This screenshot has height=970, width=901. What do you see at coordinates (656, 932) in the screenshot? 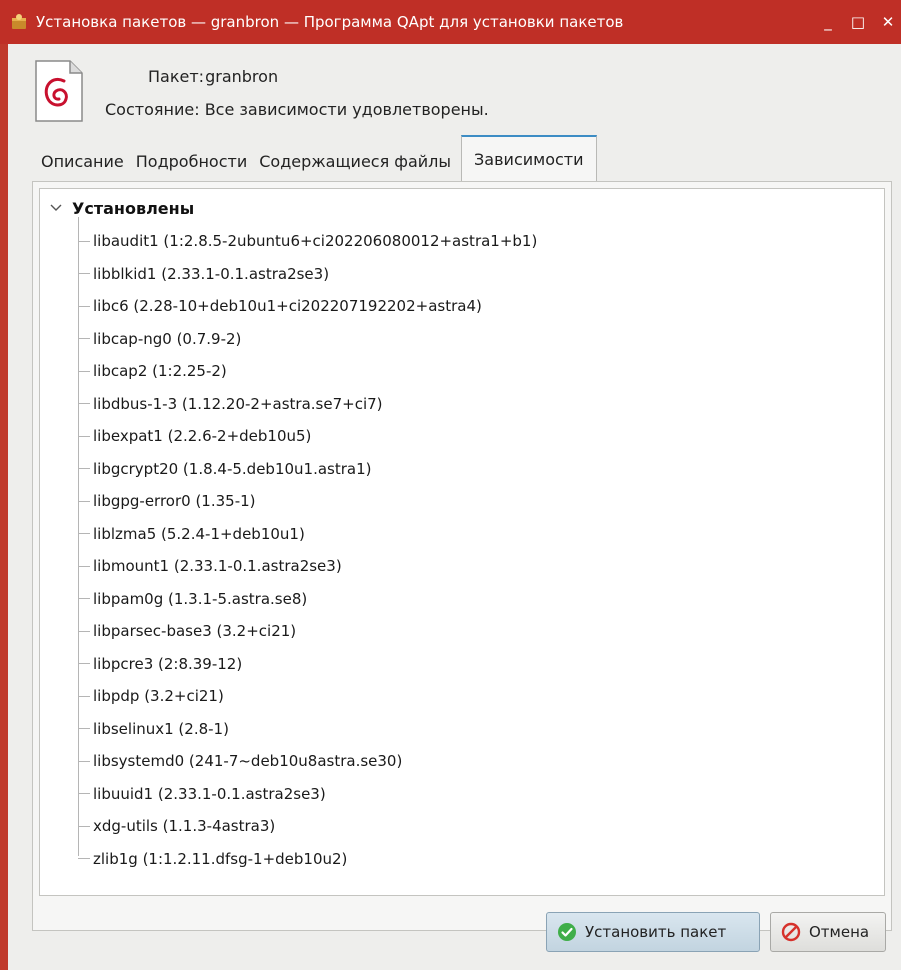
I see `install-button-label: Установить пакет` at bounding box center [656, 932].